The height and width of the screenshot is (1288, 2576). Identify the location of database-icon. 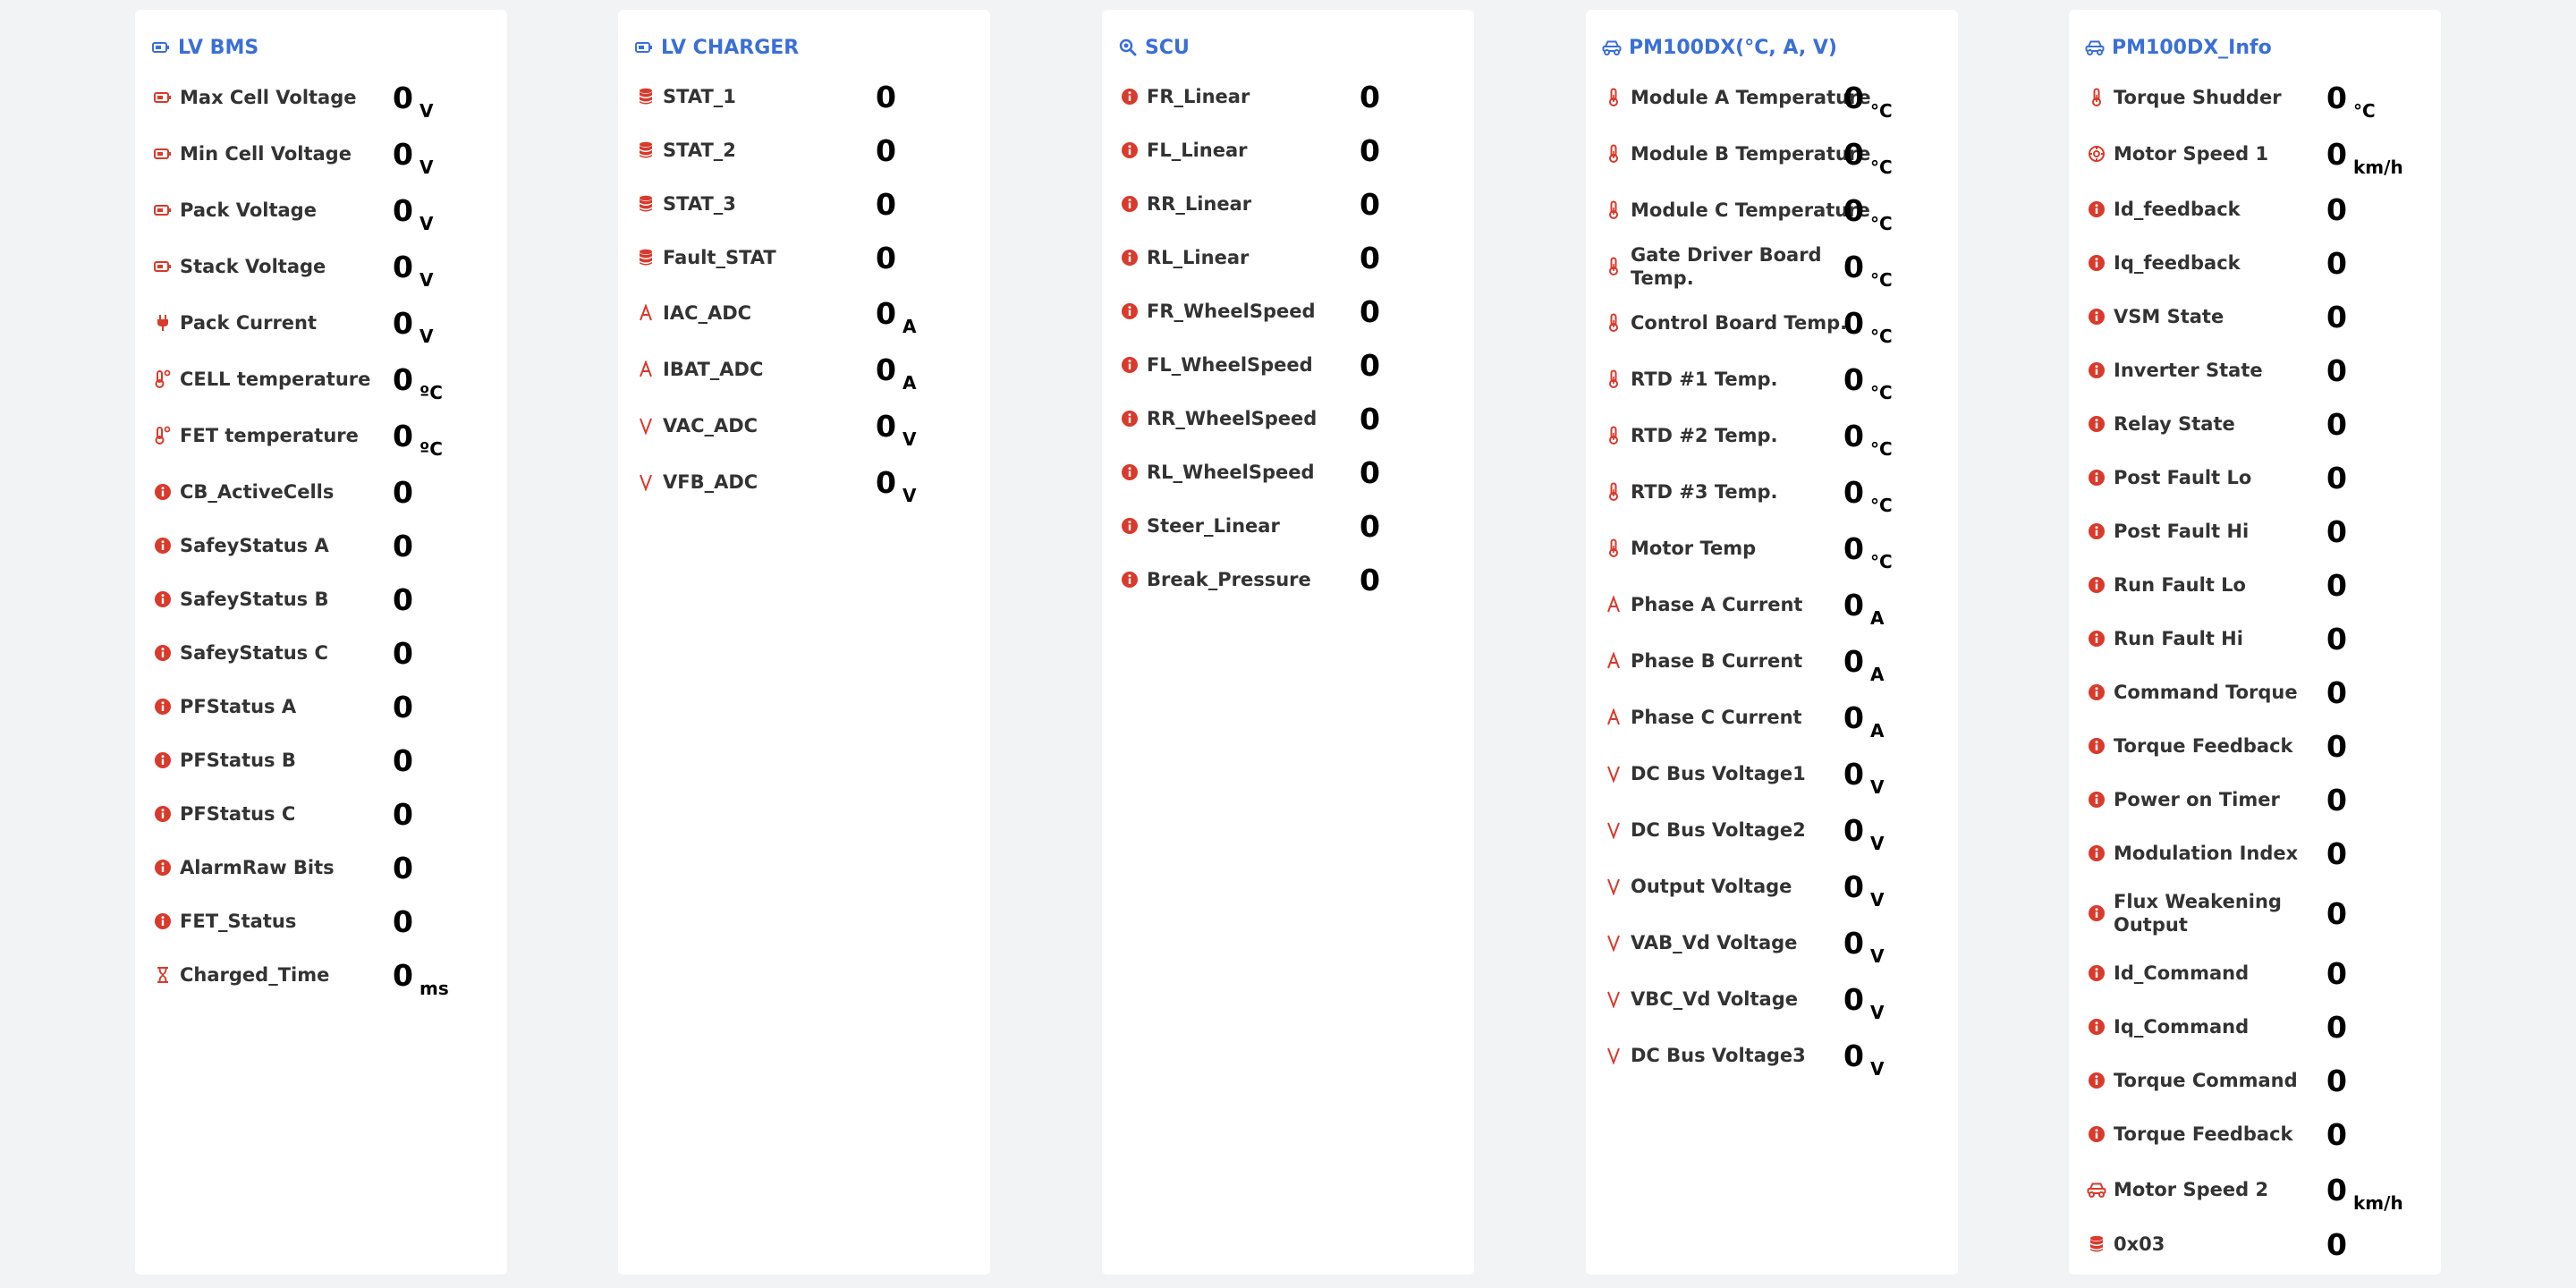
(2096, 1244).